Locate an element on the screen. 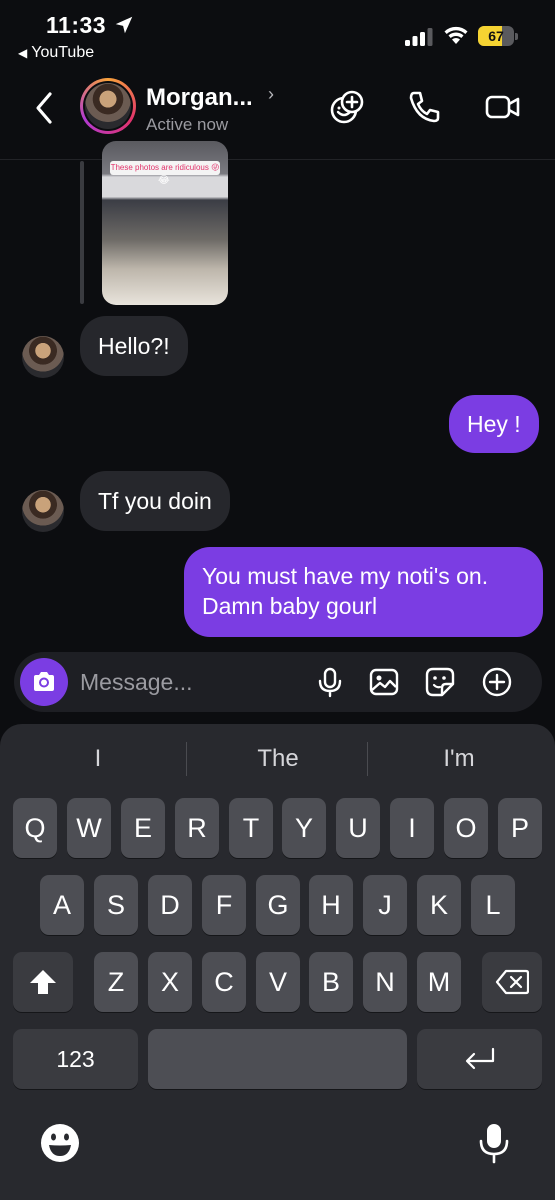 The image size is (555, 1200). backspace-icon is located at coordinates (512, 982).